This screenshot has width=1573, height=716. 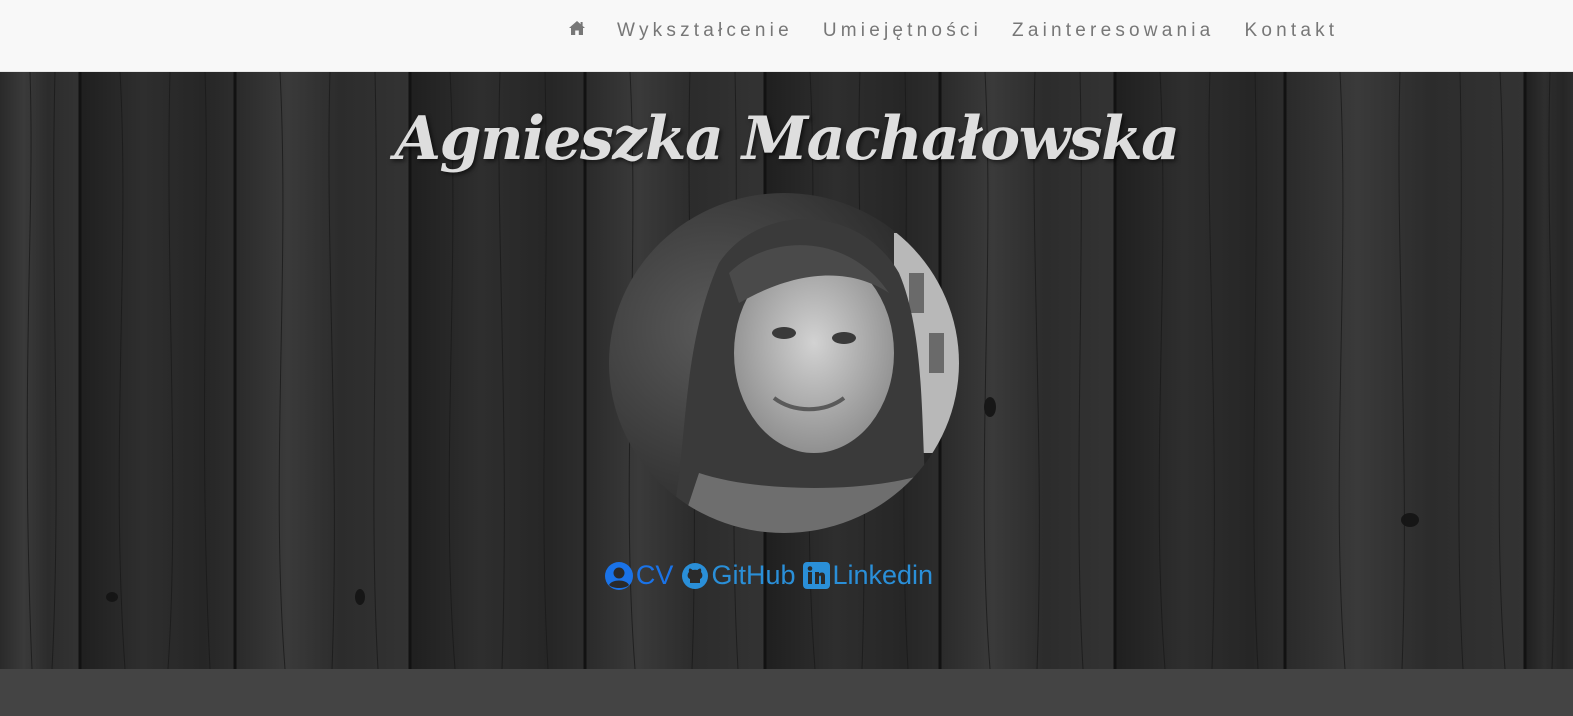 I want to click on nav-item-kontakt: Kontakt, so click(x=1291, y=31).